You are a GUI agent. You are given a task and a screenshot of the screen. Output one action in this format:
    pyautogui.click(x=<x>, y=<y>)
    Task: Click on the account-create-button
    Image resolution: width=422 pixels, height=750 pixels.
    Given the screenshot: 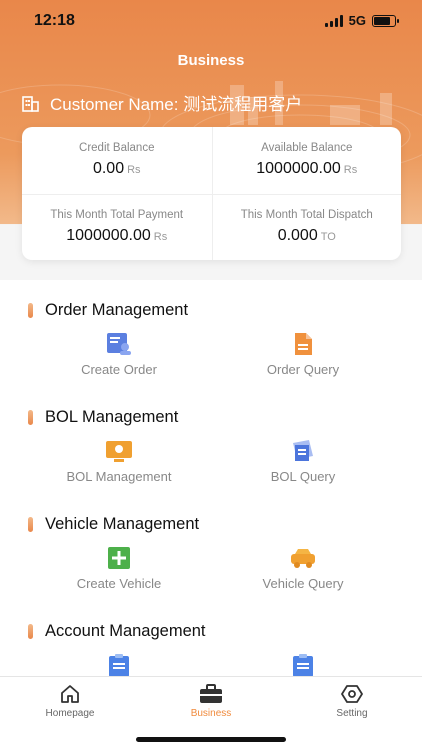 What is the action you would take?
    pyautogui.click(x=119, y=664)
    